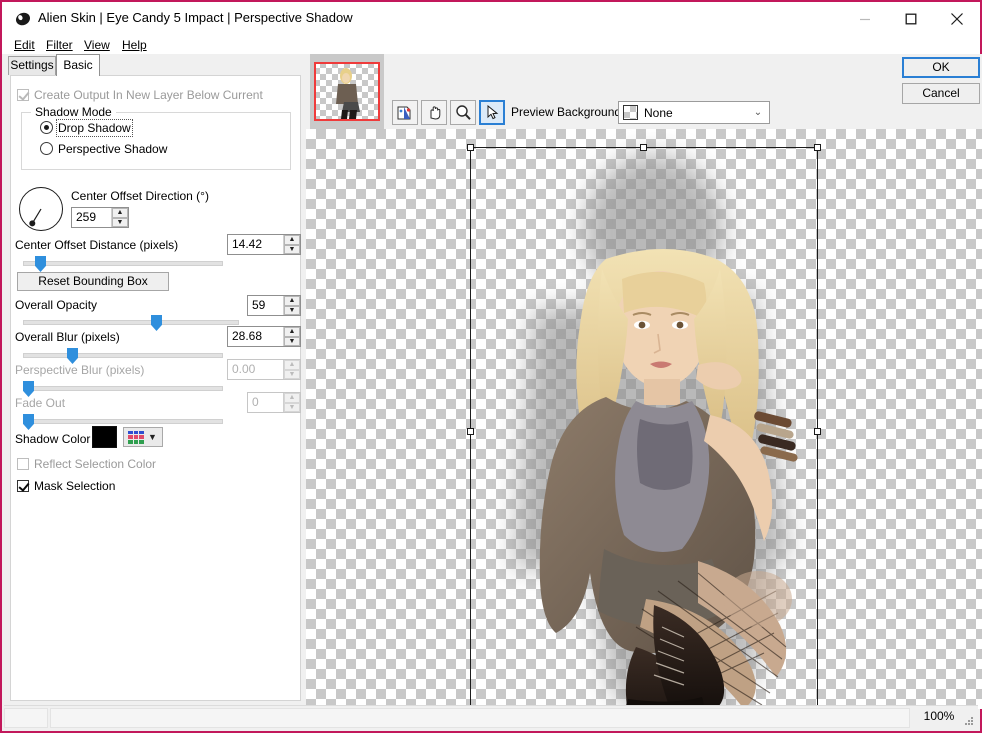 The height and width of the screenshot is (733, 982). What do you see at coordinates (94, 128) in the screenshot?
I see `radio-drop-shadow-label: Drop Shadow` at bounding box center [94, 128].